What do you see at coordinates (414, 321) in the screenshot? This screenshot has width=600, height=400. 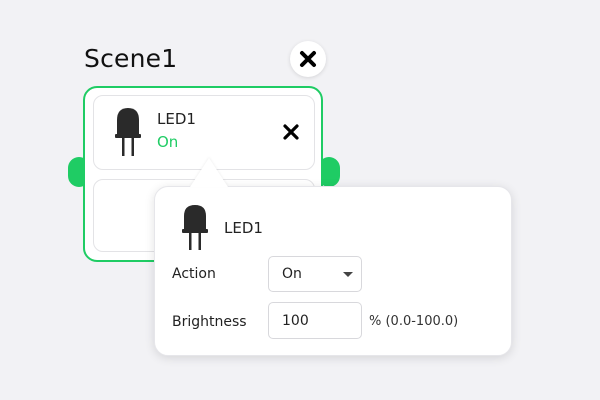 I see `brightness-range-hint: % (0.0-100.0)` at bounding box center [414, 321].